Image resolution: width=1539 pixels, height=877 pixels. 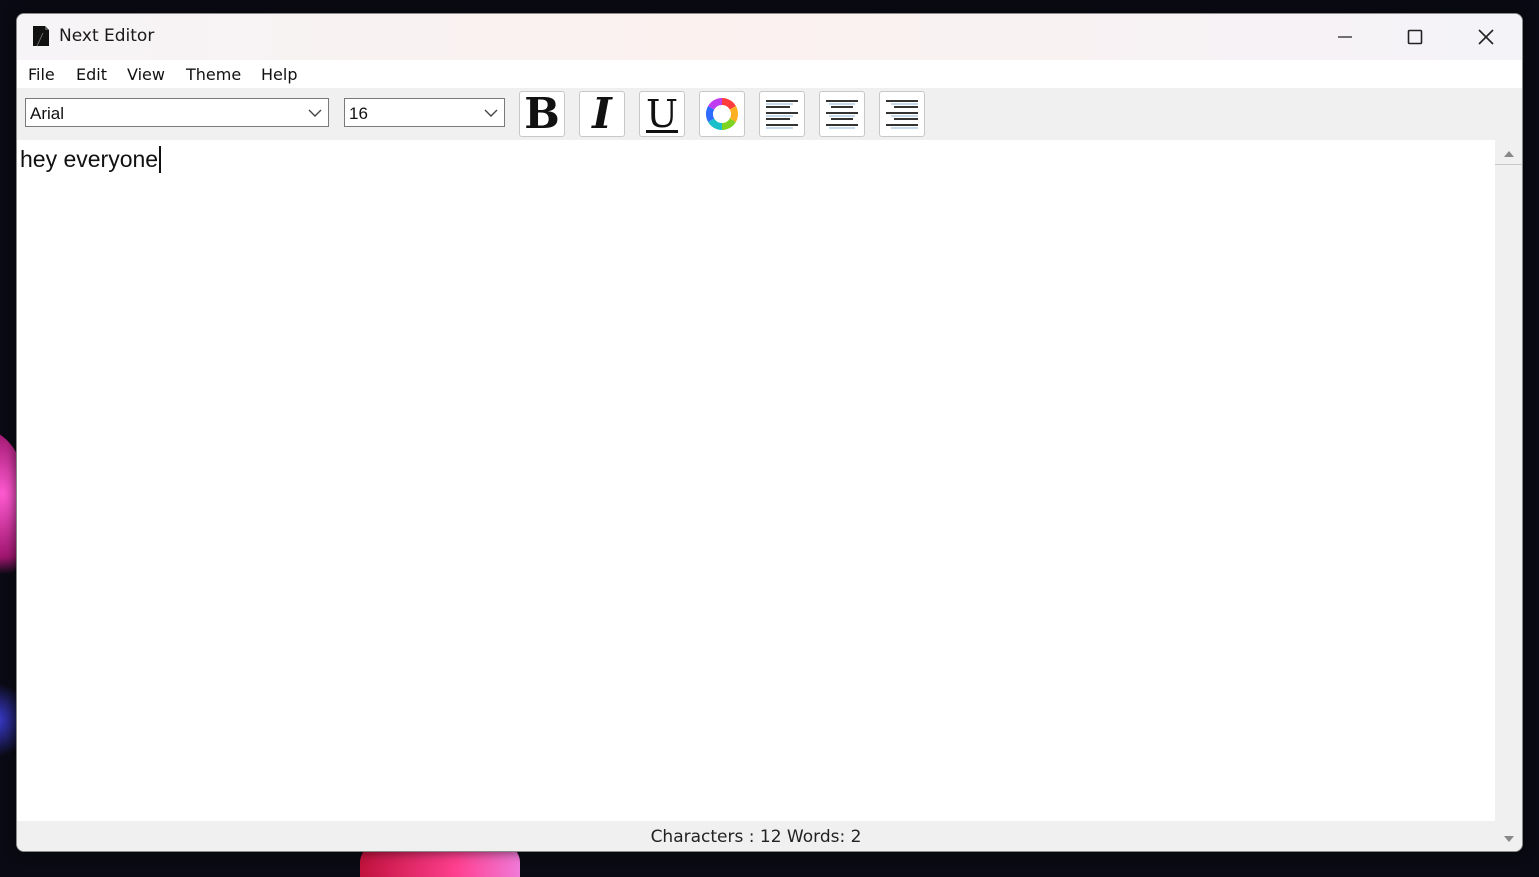 I want to click on font-family-select: Arial, so click(x=177, y=112).